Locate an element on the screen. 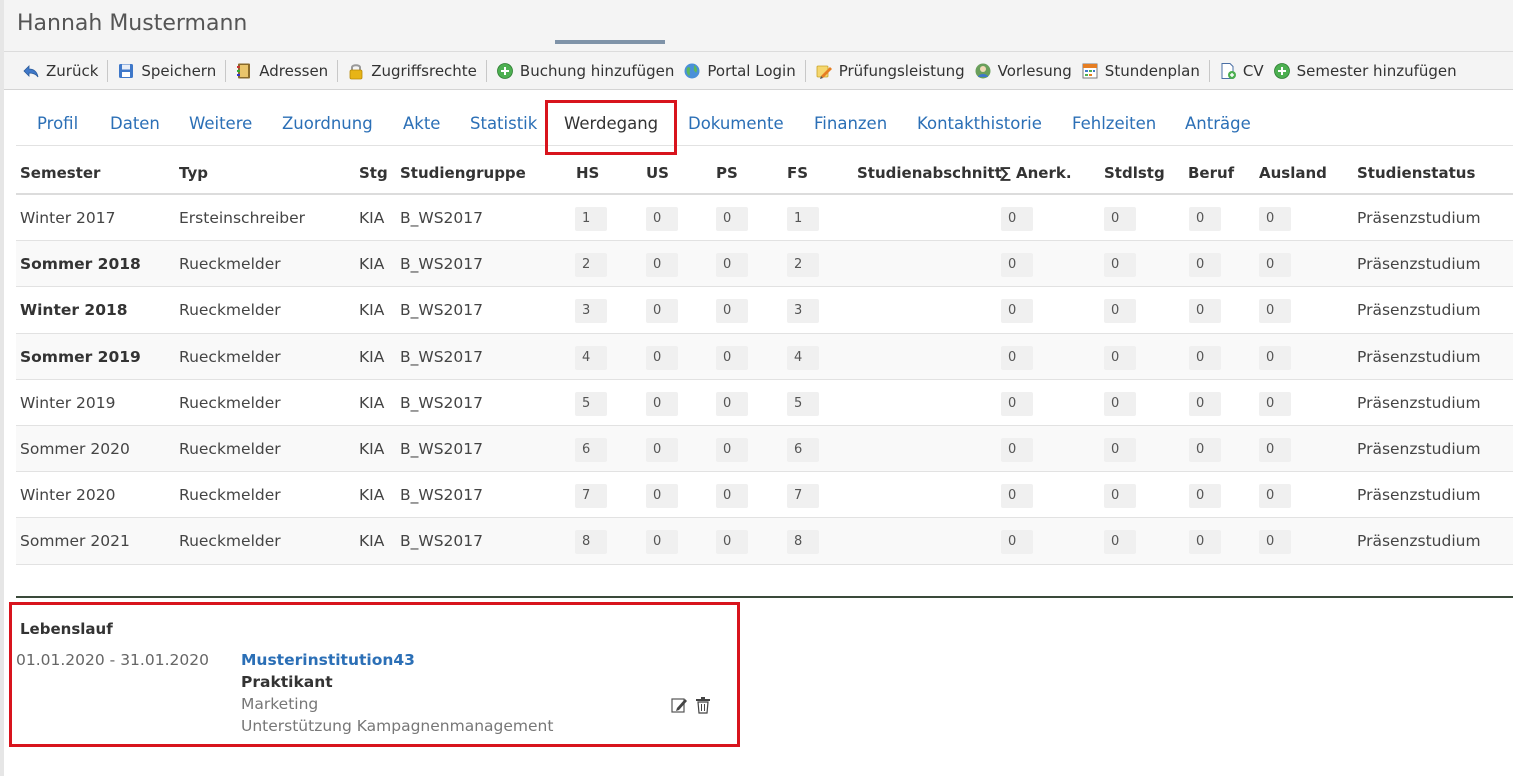 Image resolution: width=1513 pixels, height=776 pixels. add-booking-button: Buchung hinzufügen is located at coordinates (585, 71).